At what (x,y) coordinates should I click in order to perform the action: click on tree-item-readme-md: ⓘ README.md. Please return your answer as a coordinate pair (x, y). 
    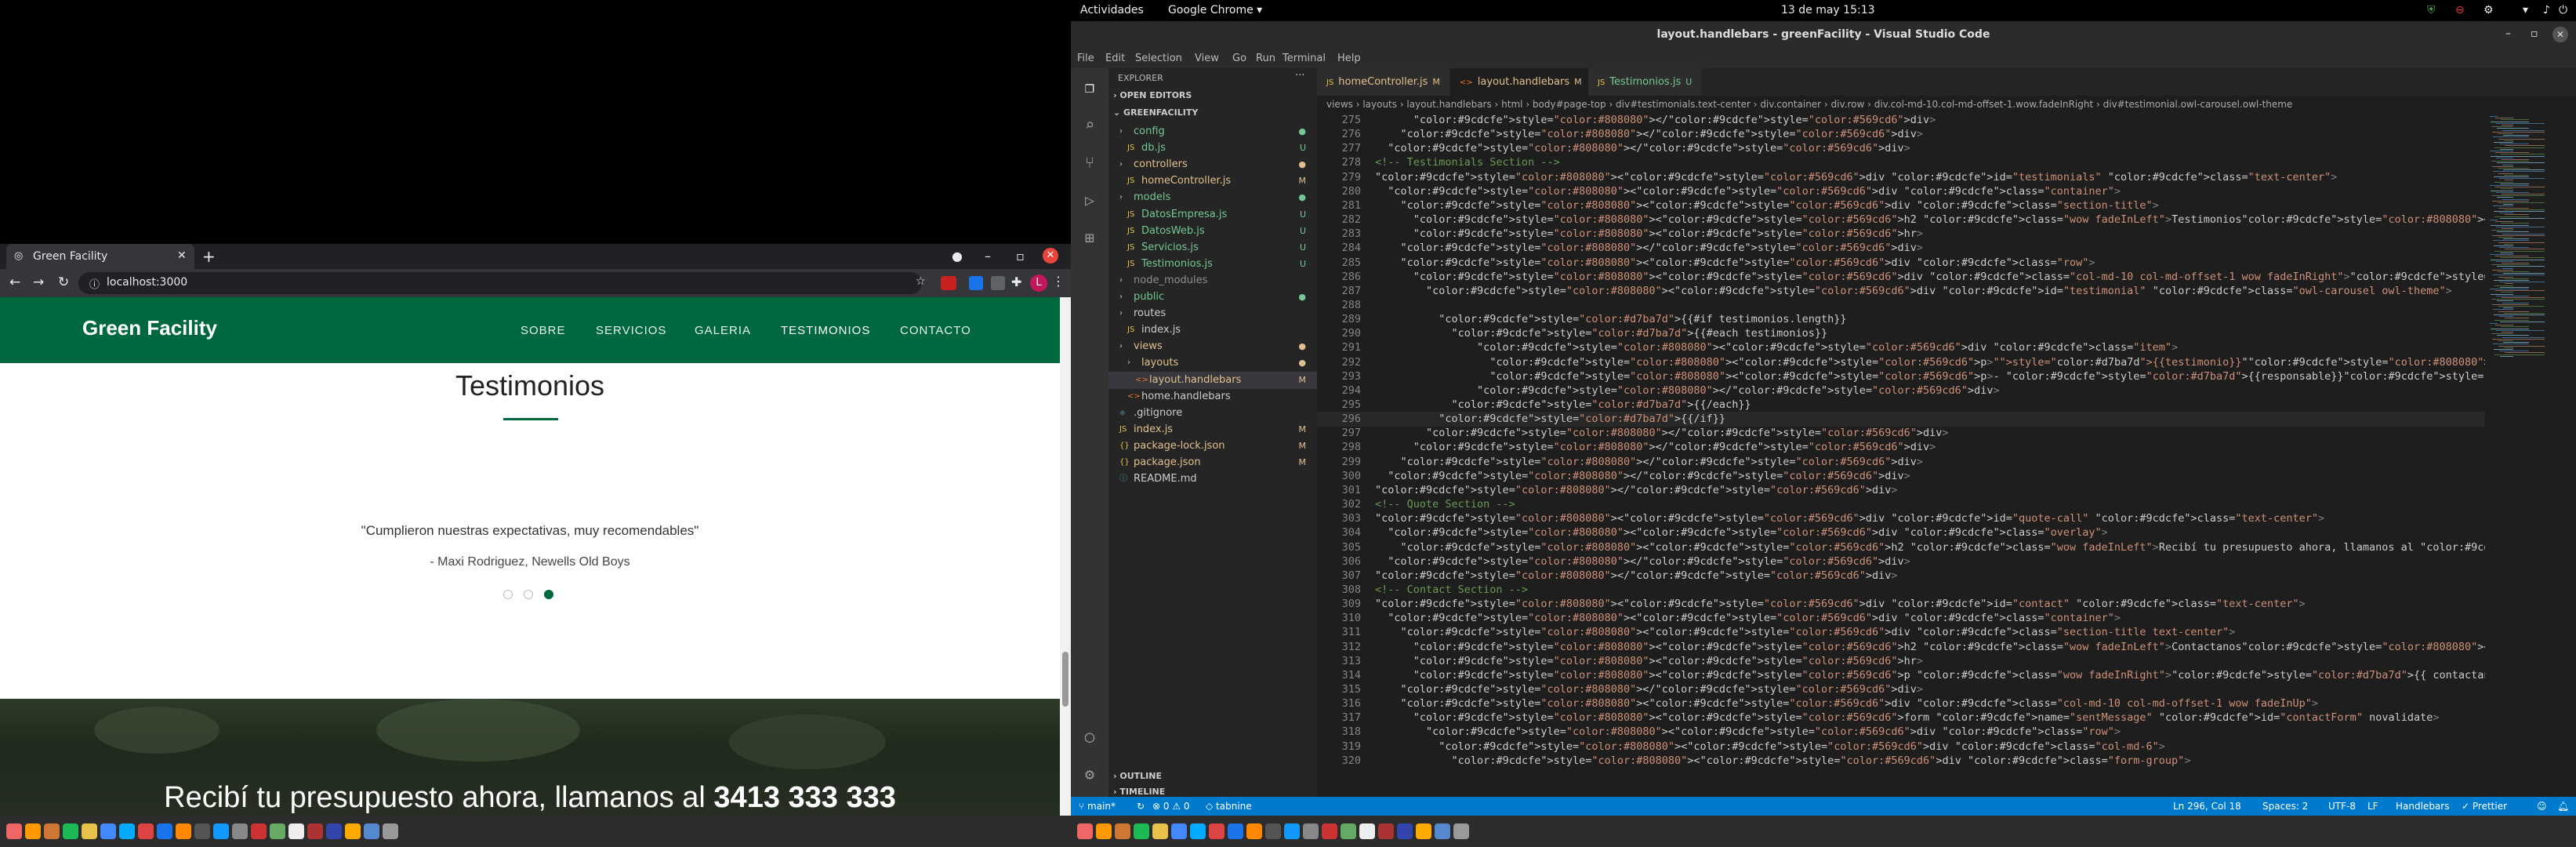
    Looking at the image, I should click on (1213, 479).